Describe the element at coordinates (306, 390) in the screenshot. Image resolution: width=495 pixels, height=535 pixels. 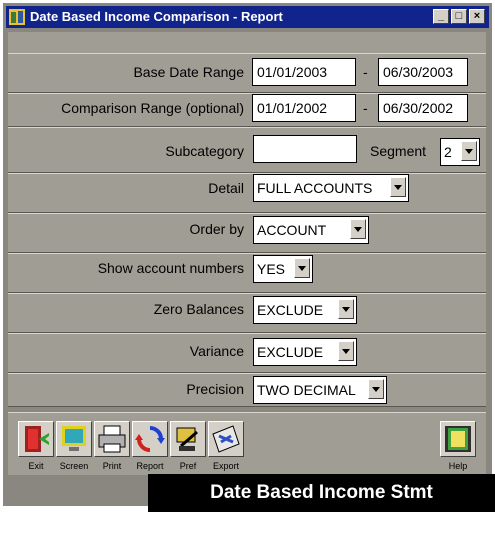
I see `precision-value: TWO DECIMAL` at that location.